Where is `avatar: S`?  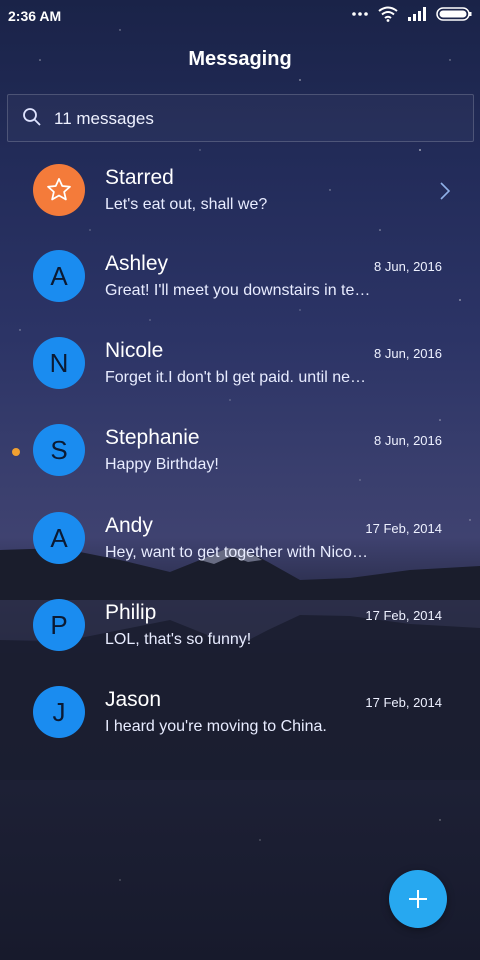
avatar: S is located at coordinates (59, 450).